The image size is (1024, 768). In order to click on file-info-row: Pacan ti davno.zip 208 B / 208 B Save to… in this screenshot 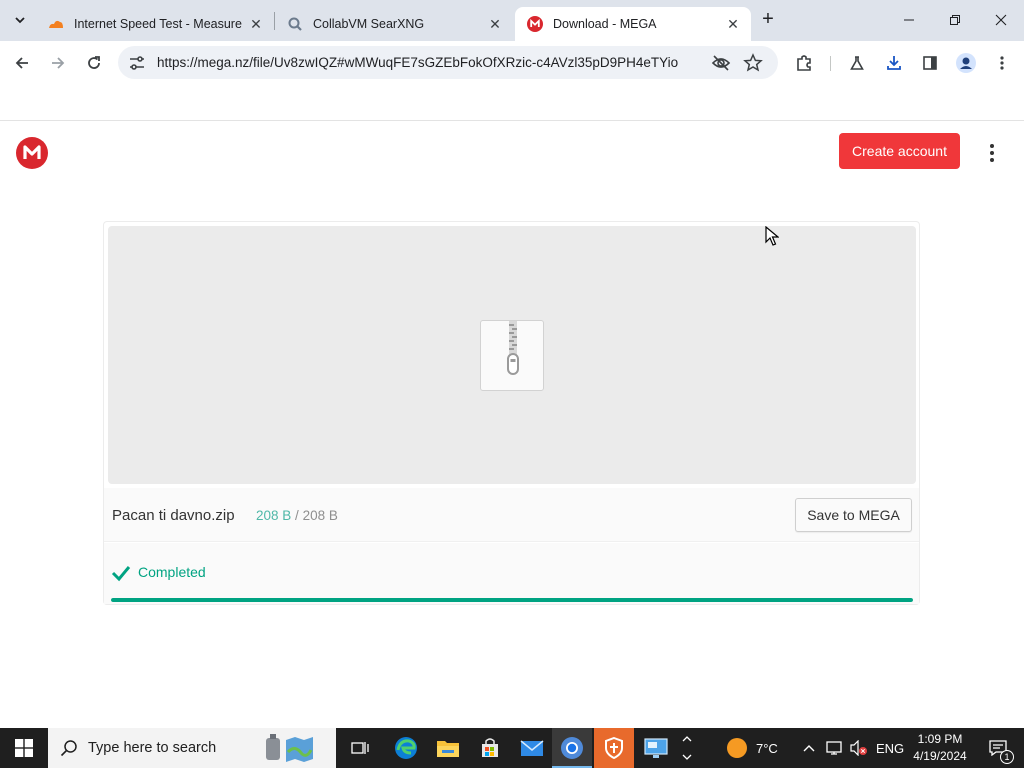, I will do `click(511, 515)`.